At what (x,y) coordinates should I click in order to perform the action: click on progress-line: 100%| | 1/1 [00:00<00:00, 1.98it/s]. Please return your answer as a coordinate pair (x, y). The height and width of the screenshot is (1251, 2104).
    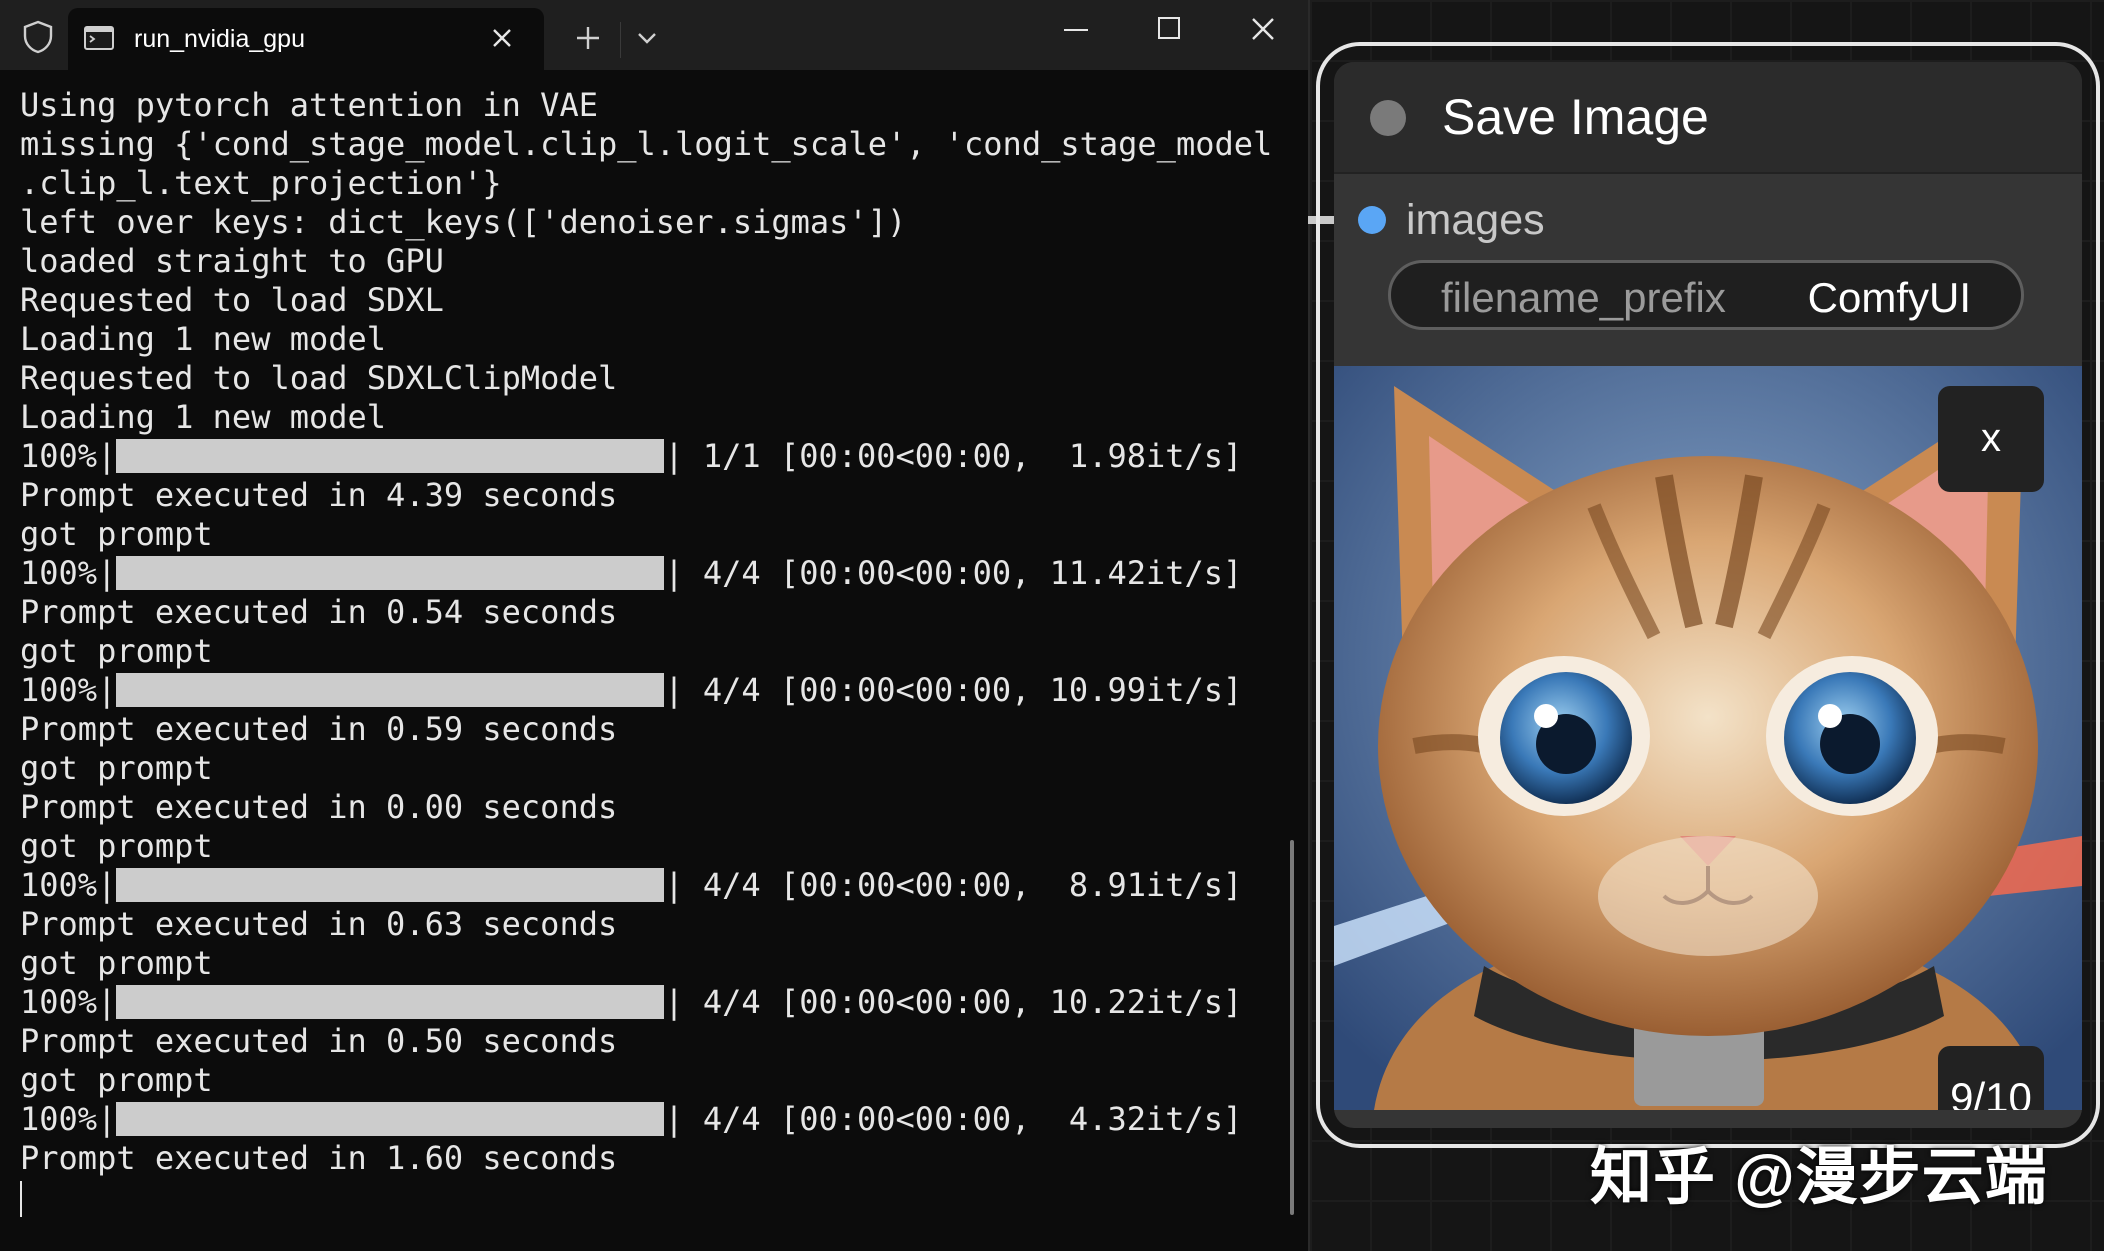
    Looking at the image, I should click on (650, 456).